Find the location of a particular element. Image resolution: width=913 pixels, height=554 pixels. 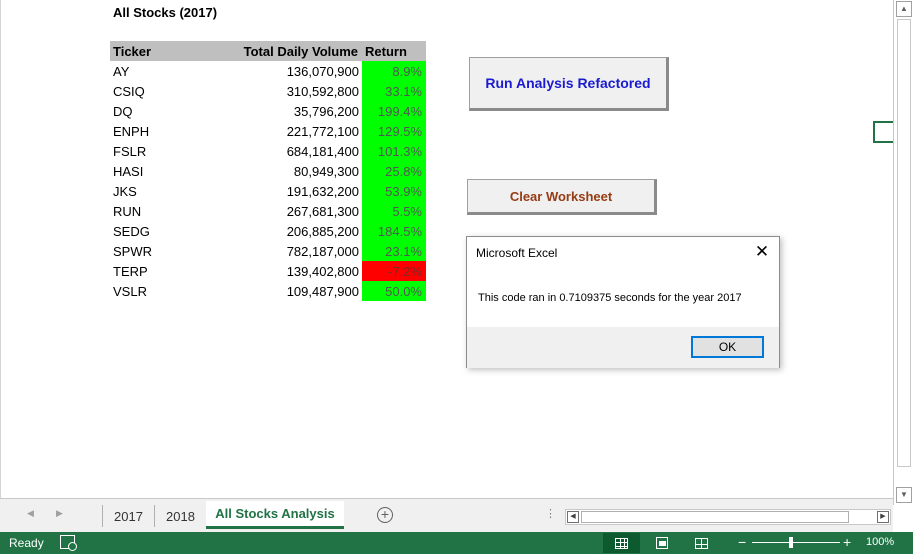

volume-cell: 139,402,800 is located at coordinates (298, 271).